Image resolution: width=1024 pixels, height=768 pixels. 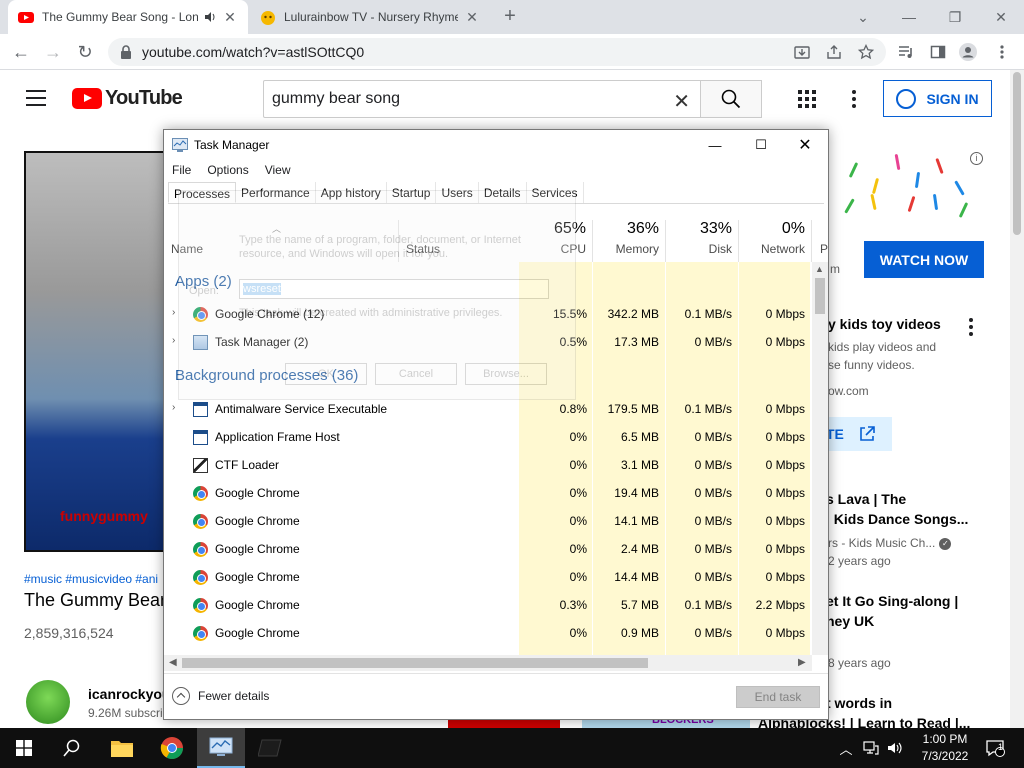 I want to click on show-hidden-icons-icon: ︿, so click(x=846, y=748).